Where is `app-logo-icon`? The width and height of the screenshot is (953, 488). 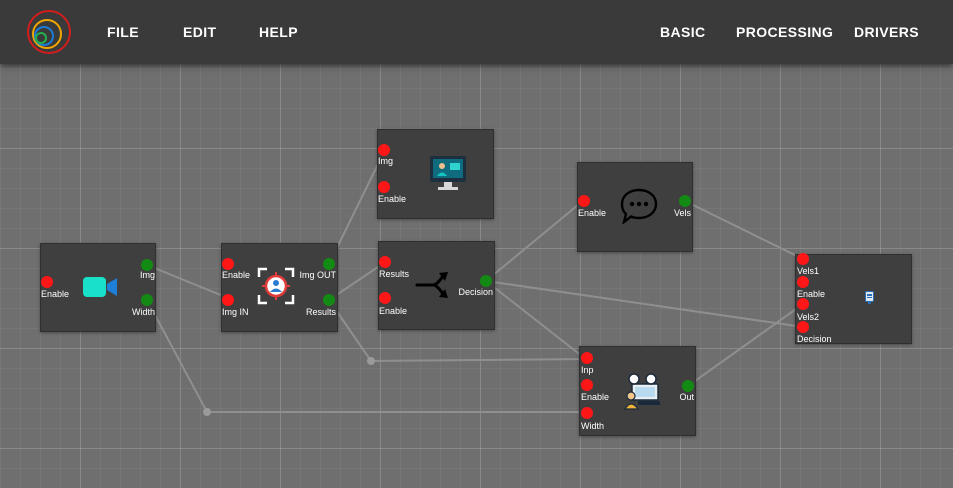 app-logo-icon is located at coordinates (49, 32).